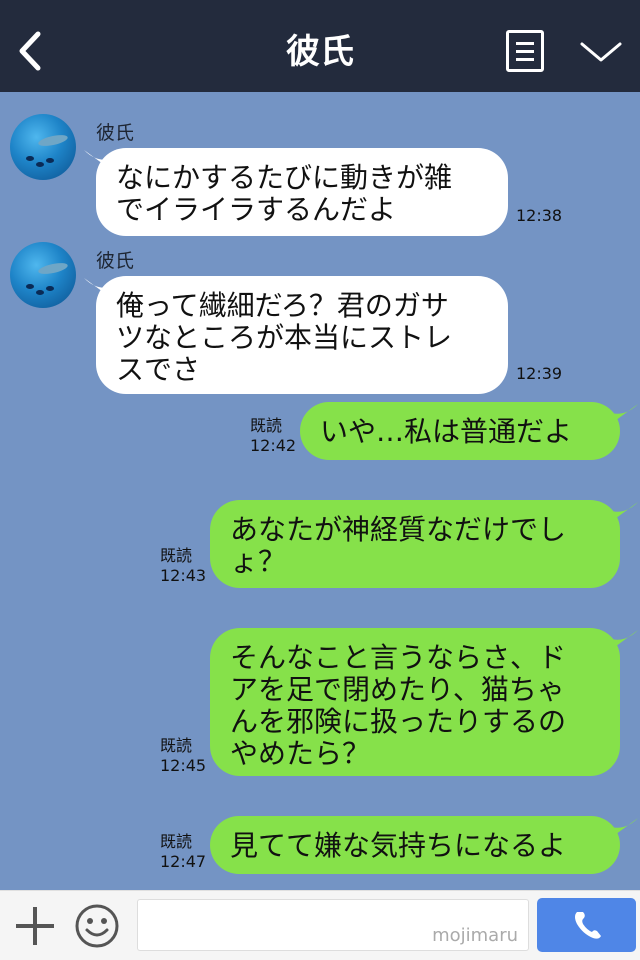 This screenshot has height=960, width=640. I want to click on phone-icon, so click(588, 925).